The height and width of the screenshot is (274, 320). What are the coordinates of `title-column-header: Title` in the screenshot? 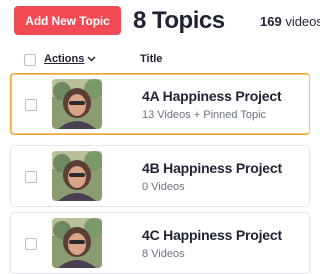 It's located at (151, 59).